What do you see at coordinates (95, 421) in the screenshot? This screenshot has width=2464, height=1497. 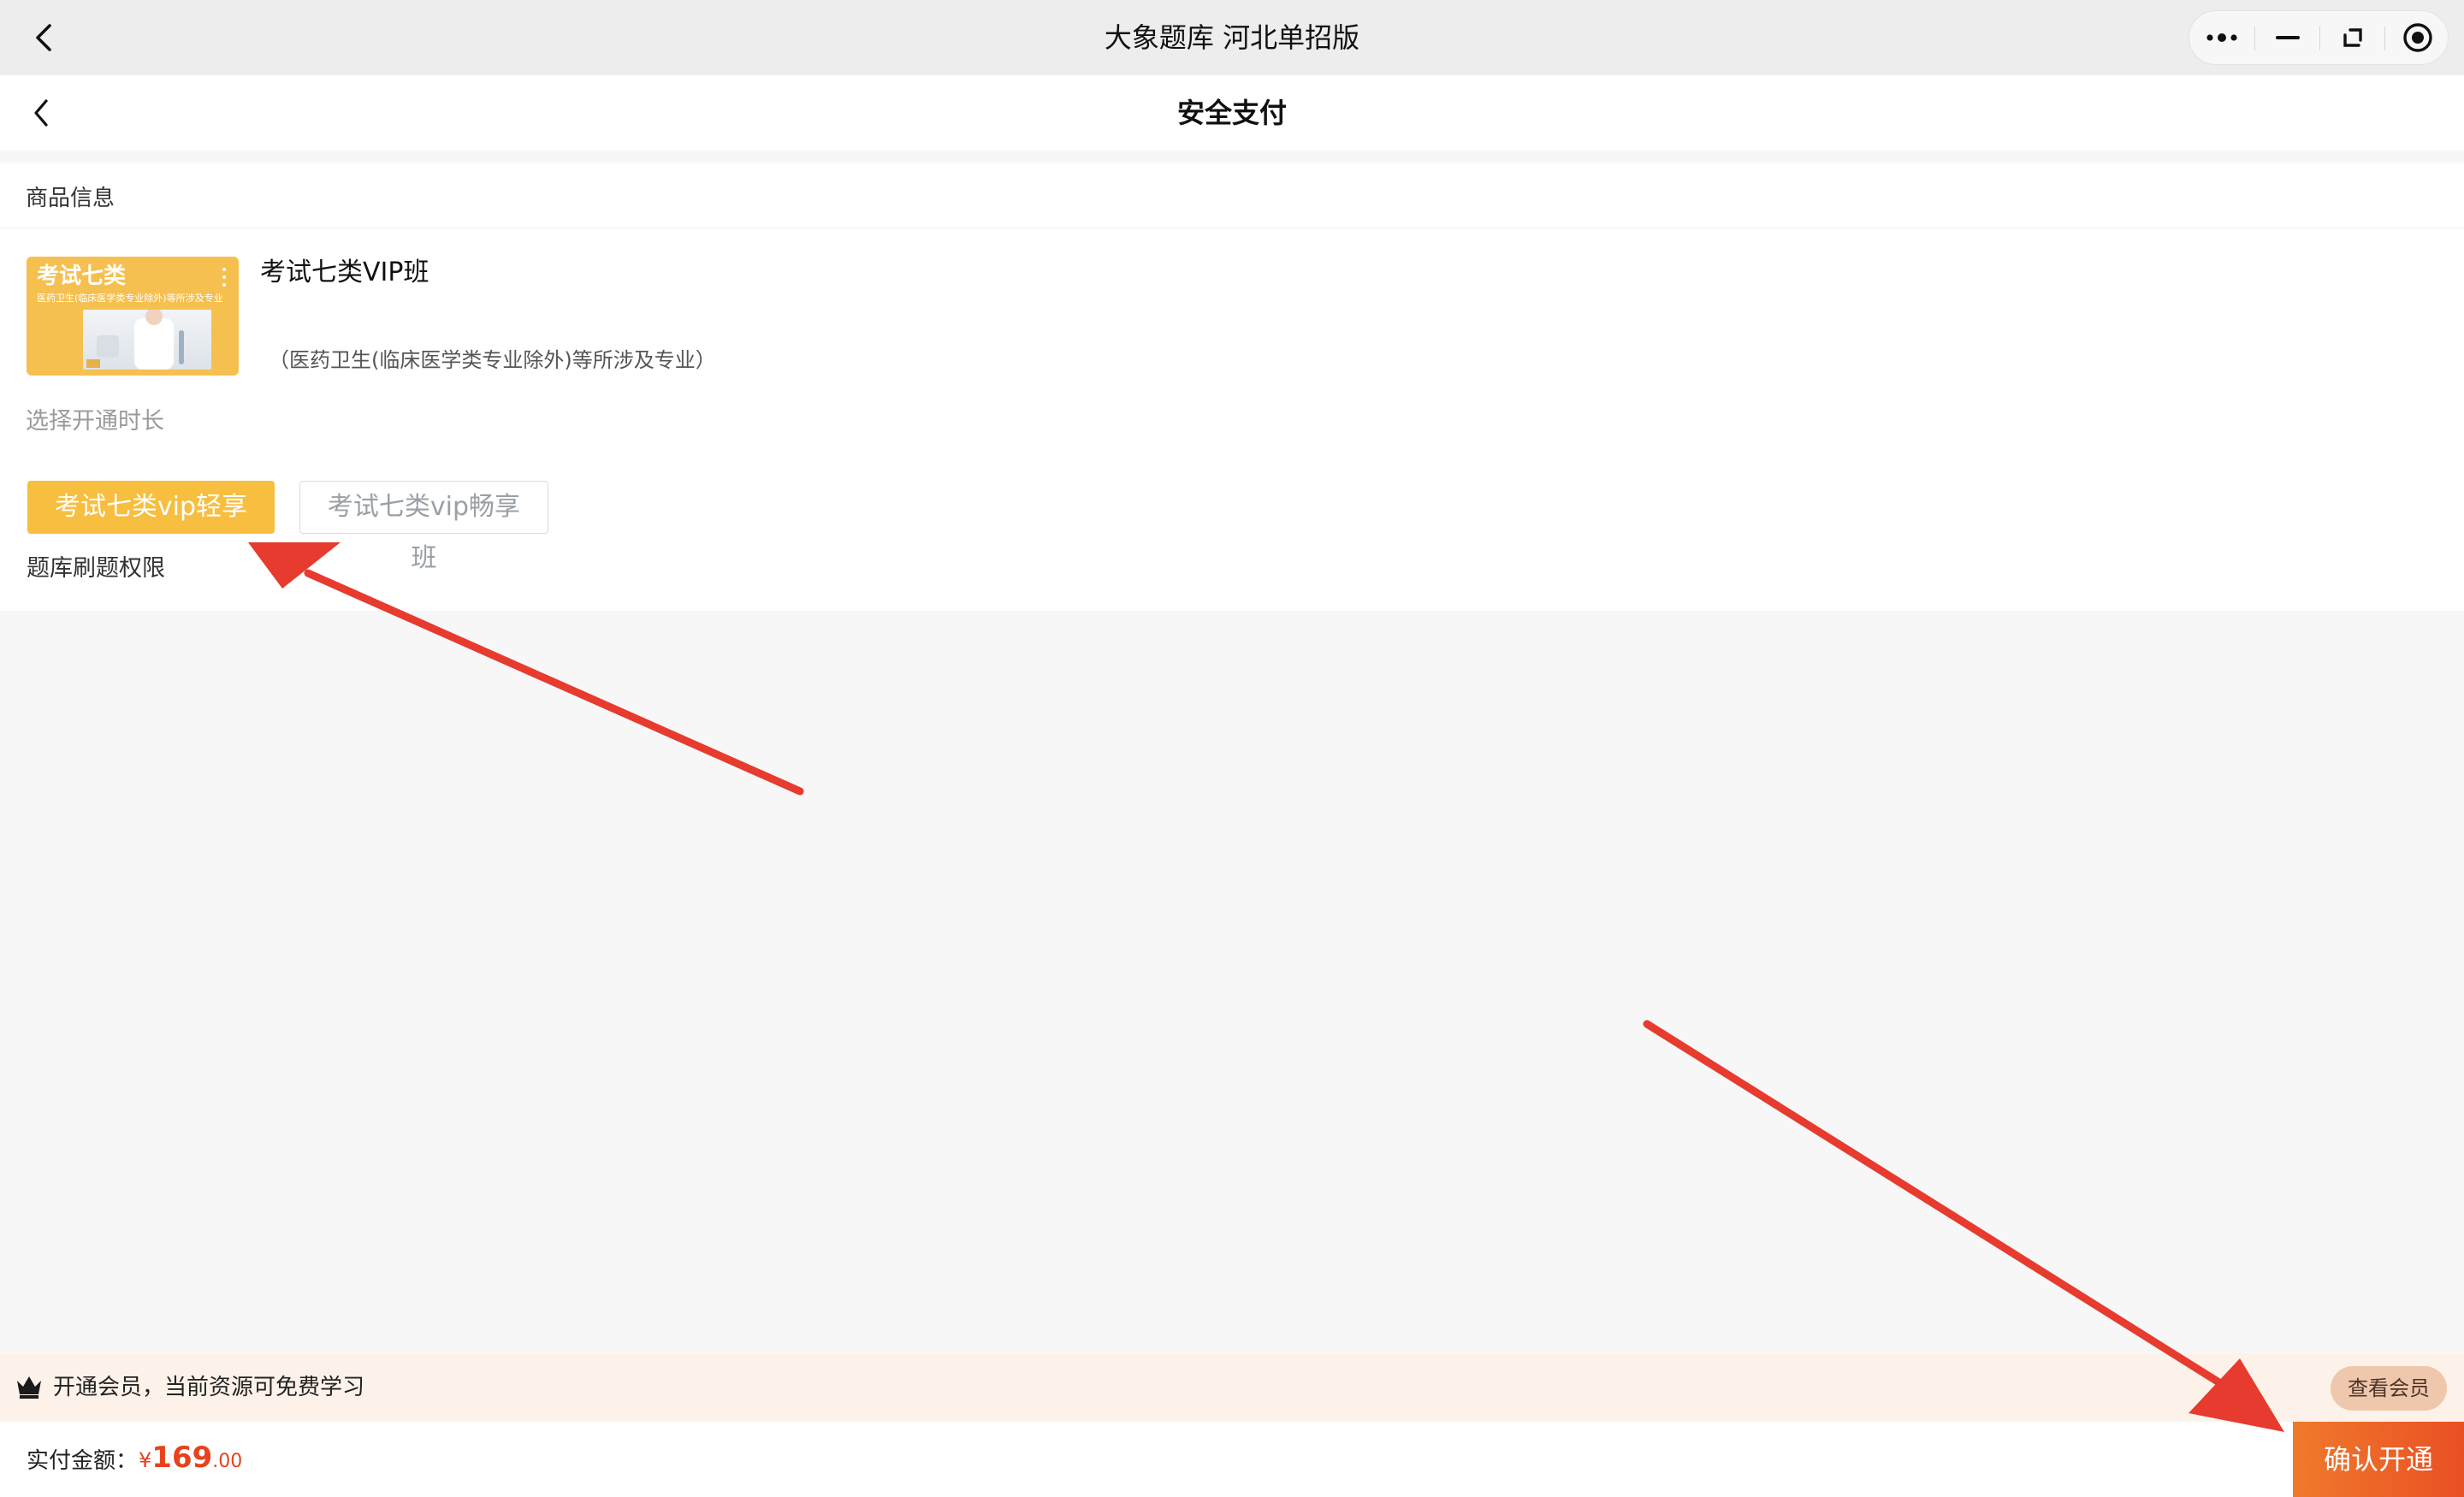 I see `duration-label: 选择开通时长` at bounding box center [95, 421].